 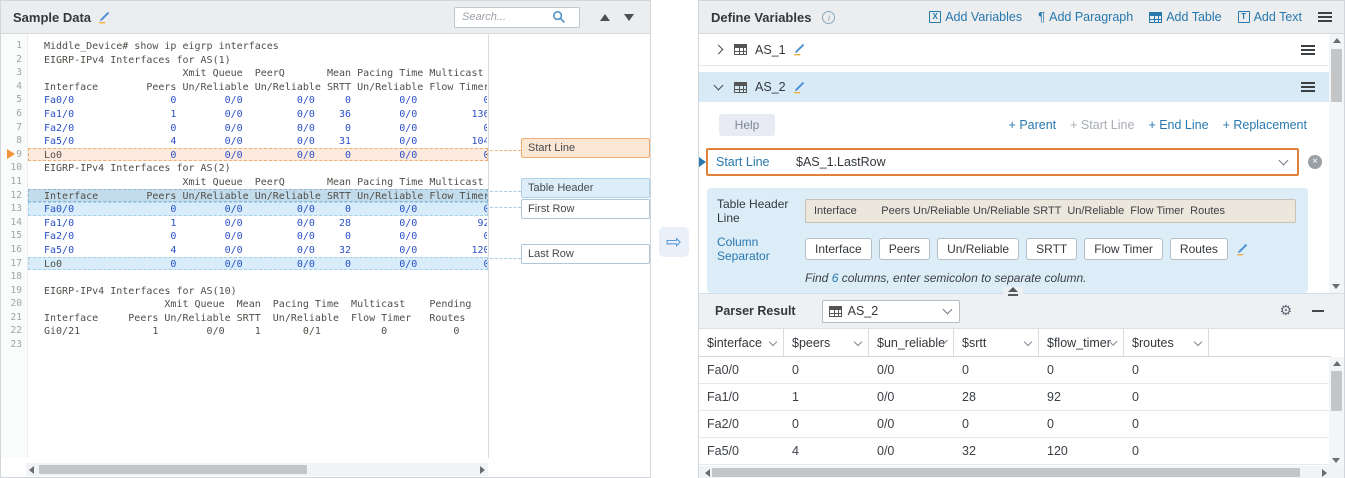 What do you see at coordinates (799, 50) in the screenshot?
I see `edit-as1-icon` at bounding box center [799, 50].